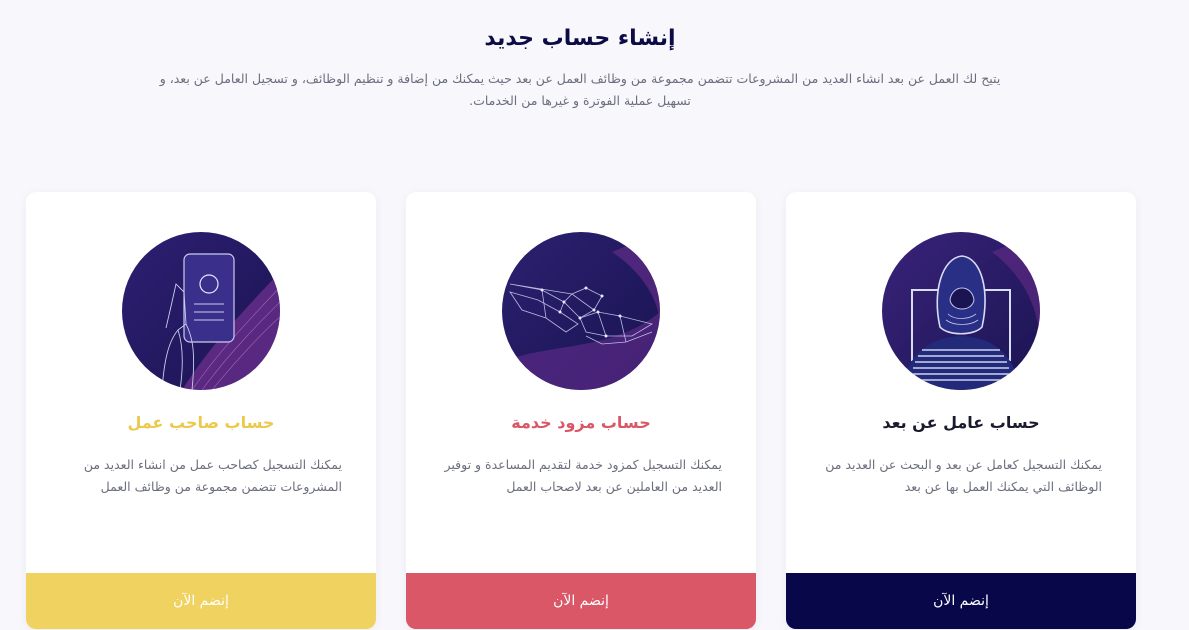  Describe the element at coordinates (580, 38) in the screenshot. I see `page-title: إنشاء حساب جديد` at that location.